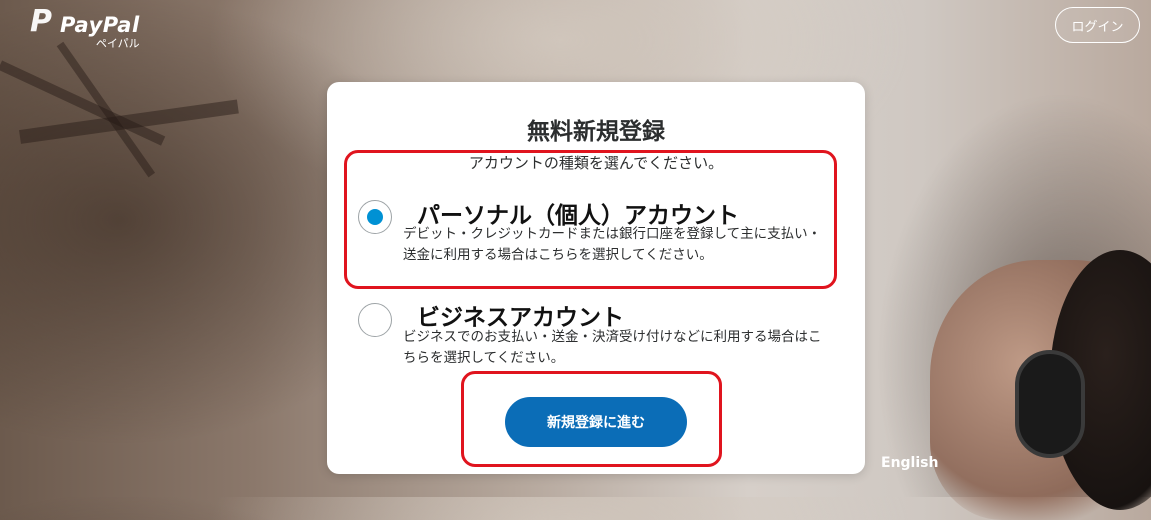 This screenshot has width=1151, height=520. What do you see at coordinates (909, 463) in the screenshot?
I see `language-link-english: English` at bounding box center [909, 463].